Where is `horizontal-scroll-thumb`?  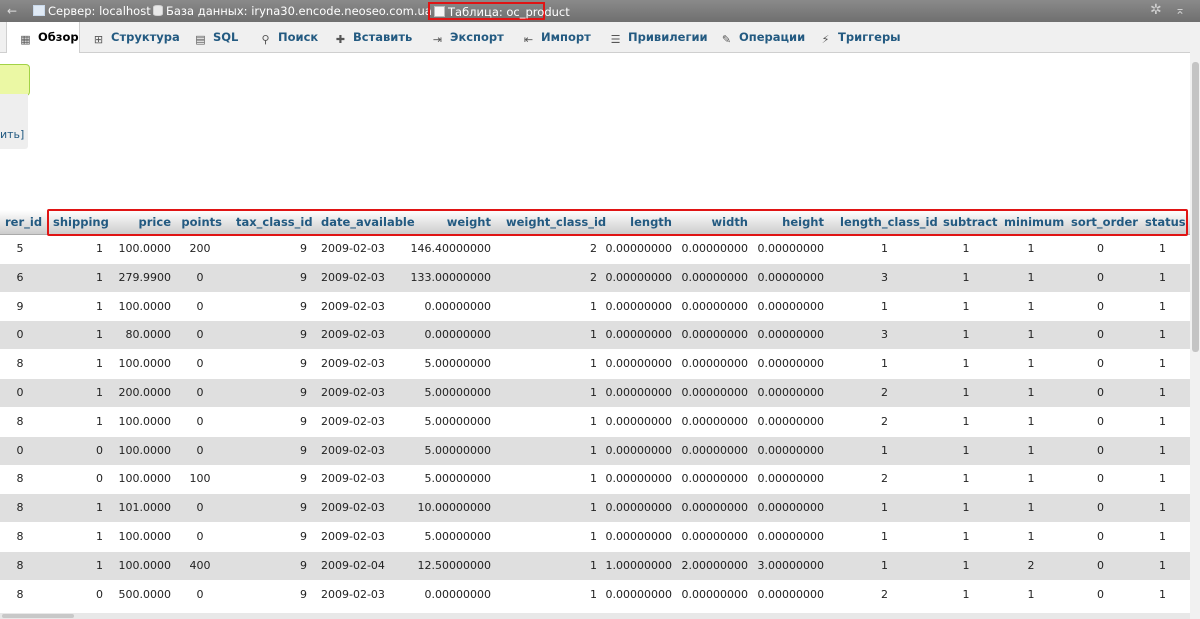 horizontal-scroll-thumb is located at coordinates (38, 616).